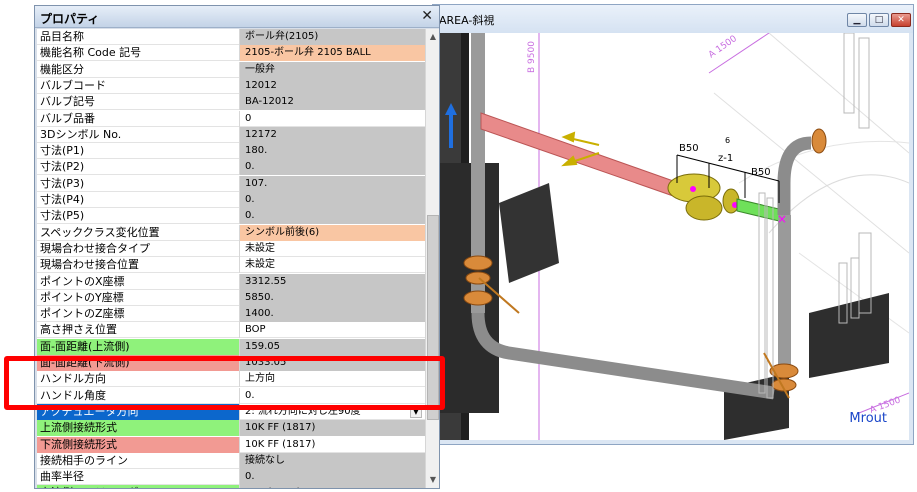 The height and width of the screenshot is (492, 917). What do you see at coordinates (231, 346) in the screenshot?
I see `property-row: 面-面距離(上流側) 159.05` at bounding box center [231, 346].